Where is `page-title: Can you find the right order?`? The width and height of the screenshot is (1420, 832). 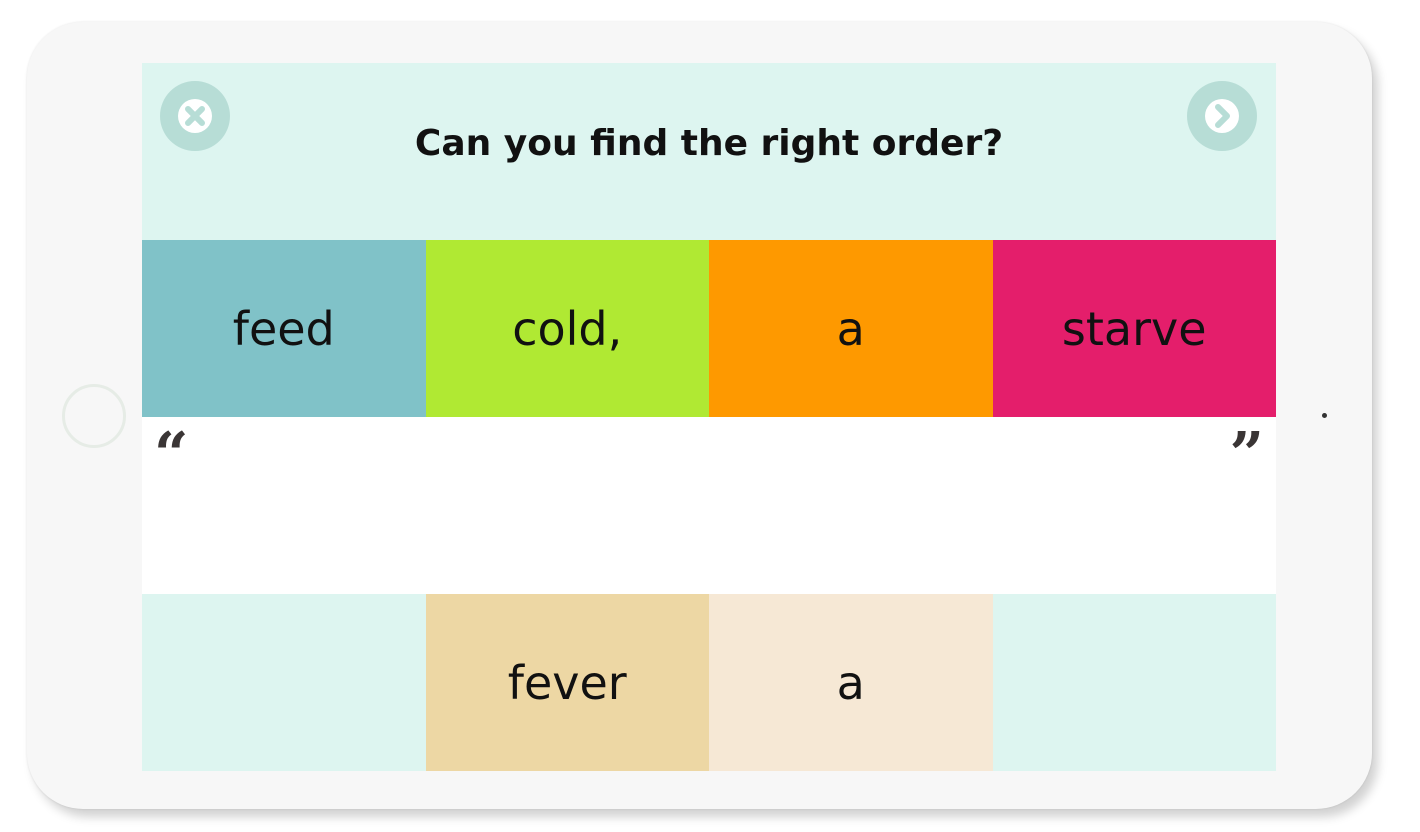
page-title: Can you find the right order? is located at coordinates (709, 143).